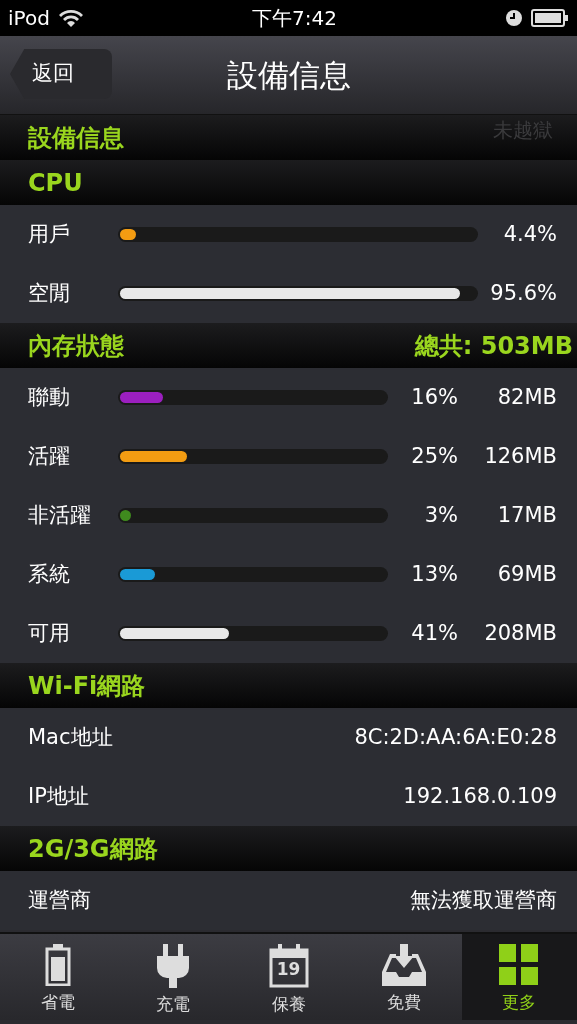  What do you see at coordinates (530, 234) in the screenshot?
I see `row-value: 4.4%` at bounding box center [530, 234].